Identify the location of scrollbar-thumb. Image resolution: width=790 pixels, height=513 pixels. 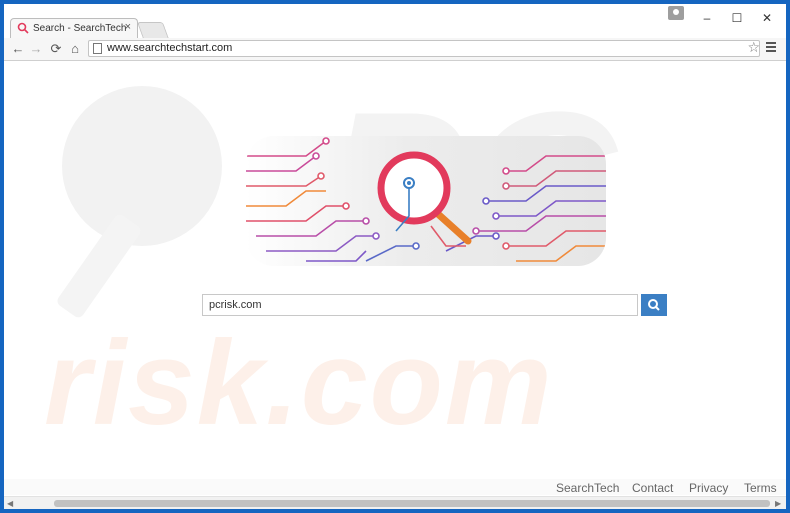
(412, 503).